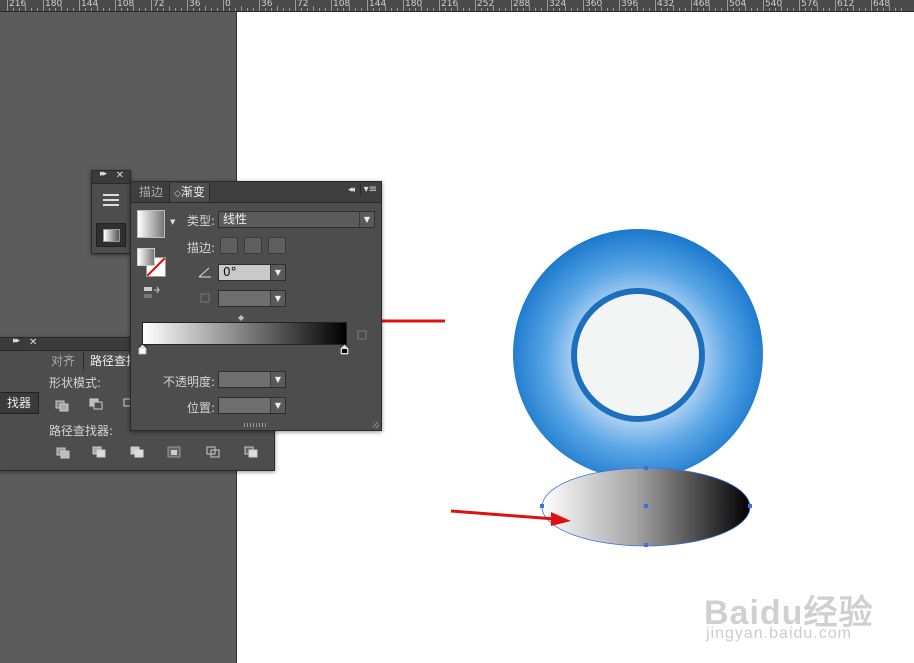  I want to click on shadow-ellipse, so click(646, 506).